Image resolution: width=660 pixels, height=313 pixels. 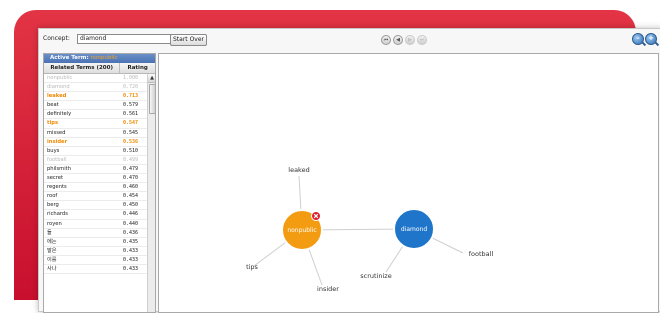 I want to click on rating-cell: 0.470, so click(x=131, y=178).